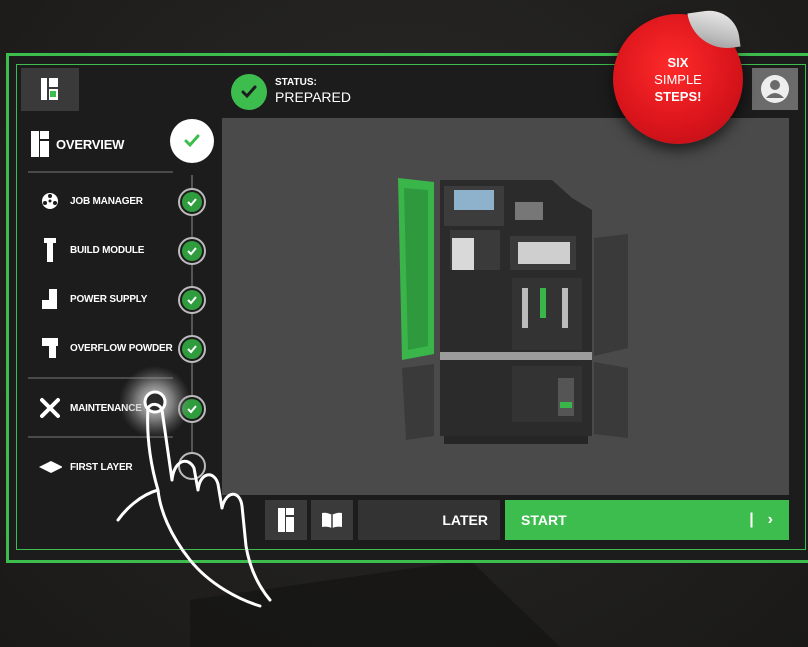 This screenshot has width=808, height=647. Describe the element at coordinates (50, 408) in the screenshot. I see `tools-icon` at that location.